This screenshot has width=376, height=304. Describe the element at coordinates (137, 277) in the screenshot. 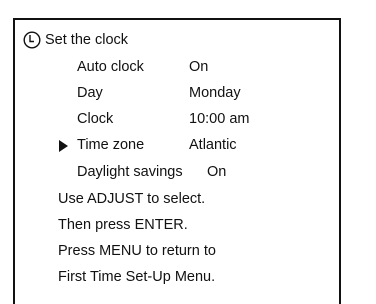

I see `instruction-line: First Time Set-Up Menu.` at that location.